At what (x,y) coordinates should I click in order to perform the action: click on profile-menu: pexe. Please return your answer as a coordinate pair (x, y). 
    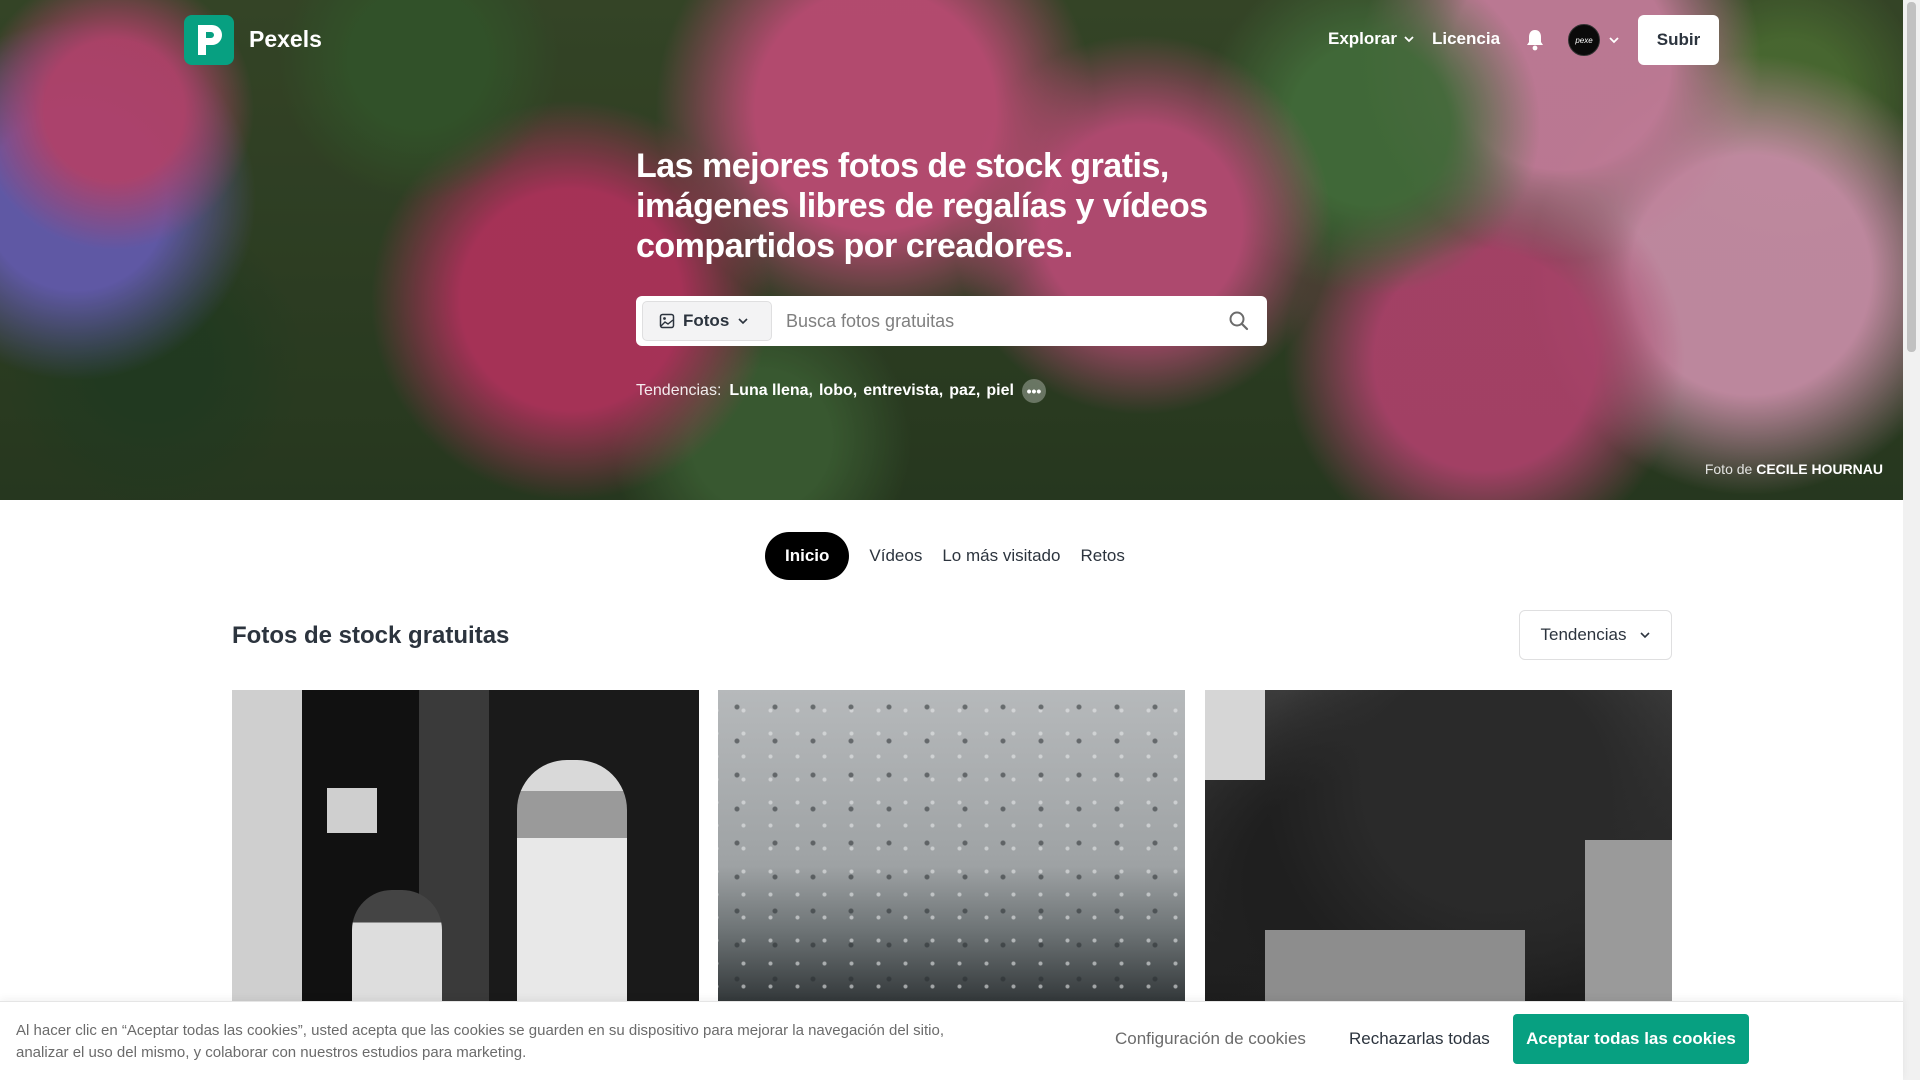
    Looking at the image, I should click on (1594, 40).